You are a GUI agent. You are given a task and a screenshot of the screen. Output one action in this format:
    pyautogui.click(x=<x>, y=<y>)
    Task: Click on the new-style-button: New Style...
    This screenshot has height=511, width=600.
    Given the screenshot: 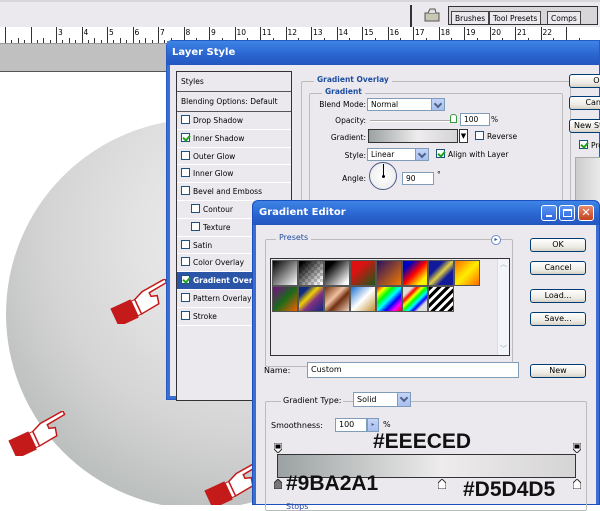 What is the action you would take?
    pyautogui.click(x=584, y=126)
    